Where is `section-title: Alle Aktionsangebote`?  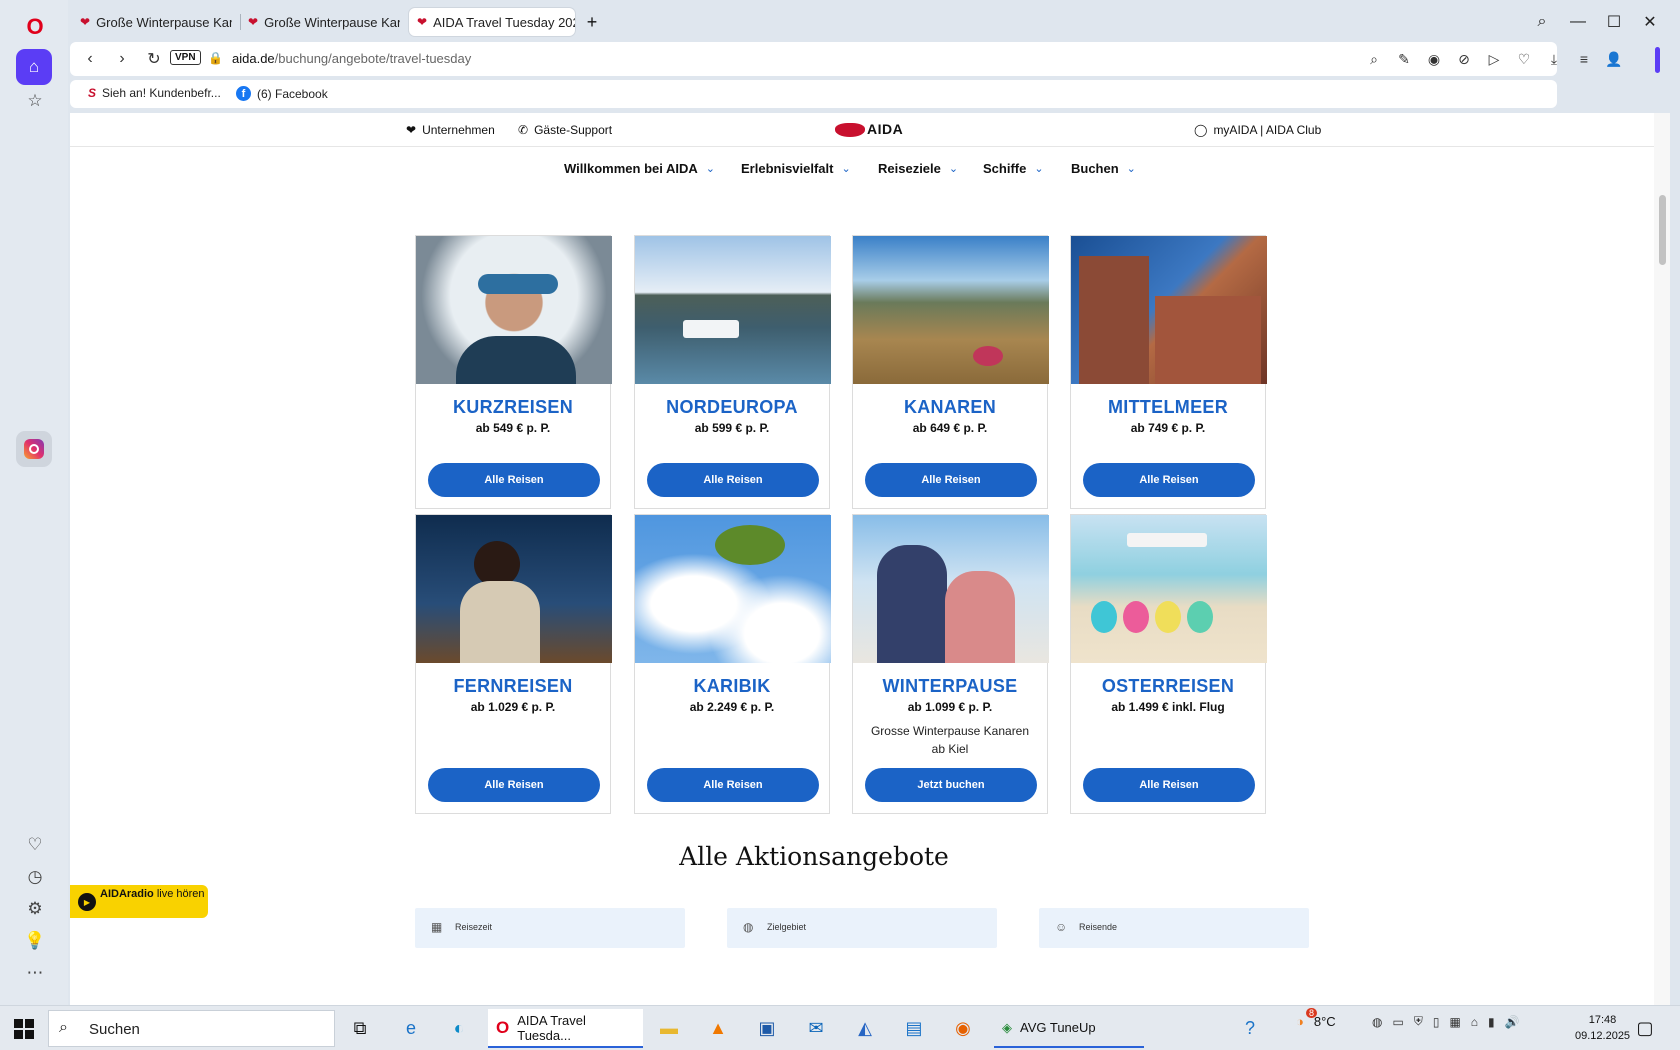 section-title: Alle Aktionsangebote is located at coordinates (814, 856).